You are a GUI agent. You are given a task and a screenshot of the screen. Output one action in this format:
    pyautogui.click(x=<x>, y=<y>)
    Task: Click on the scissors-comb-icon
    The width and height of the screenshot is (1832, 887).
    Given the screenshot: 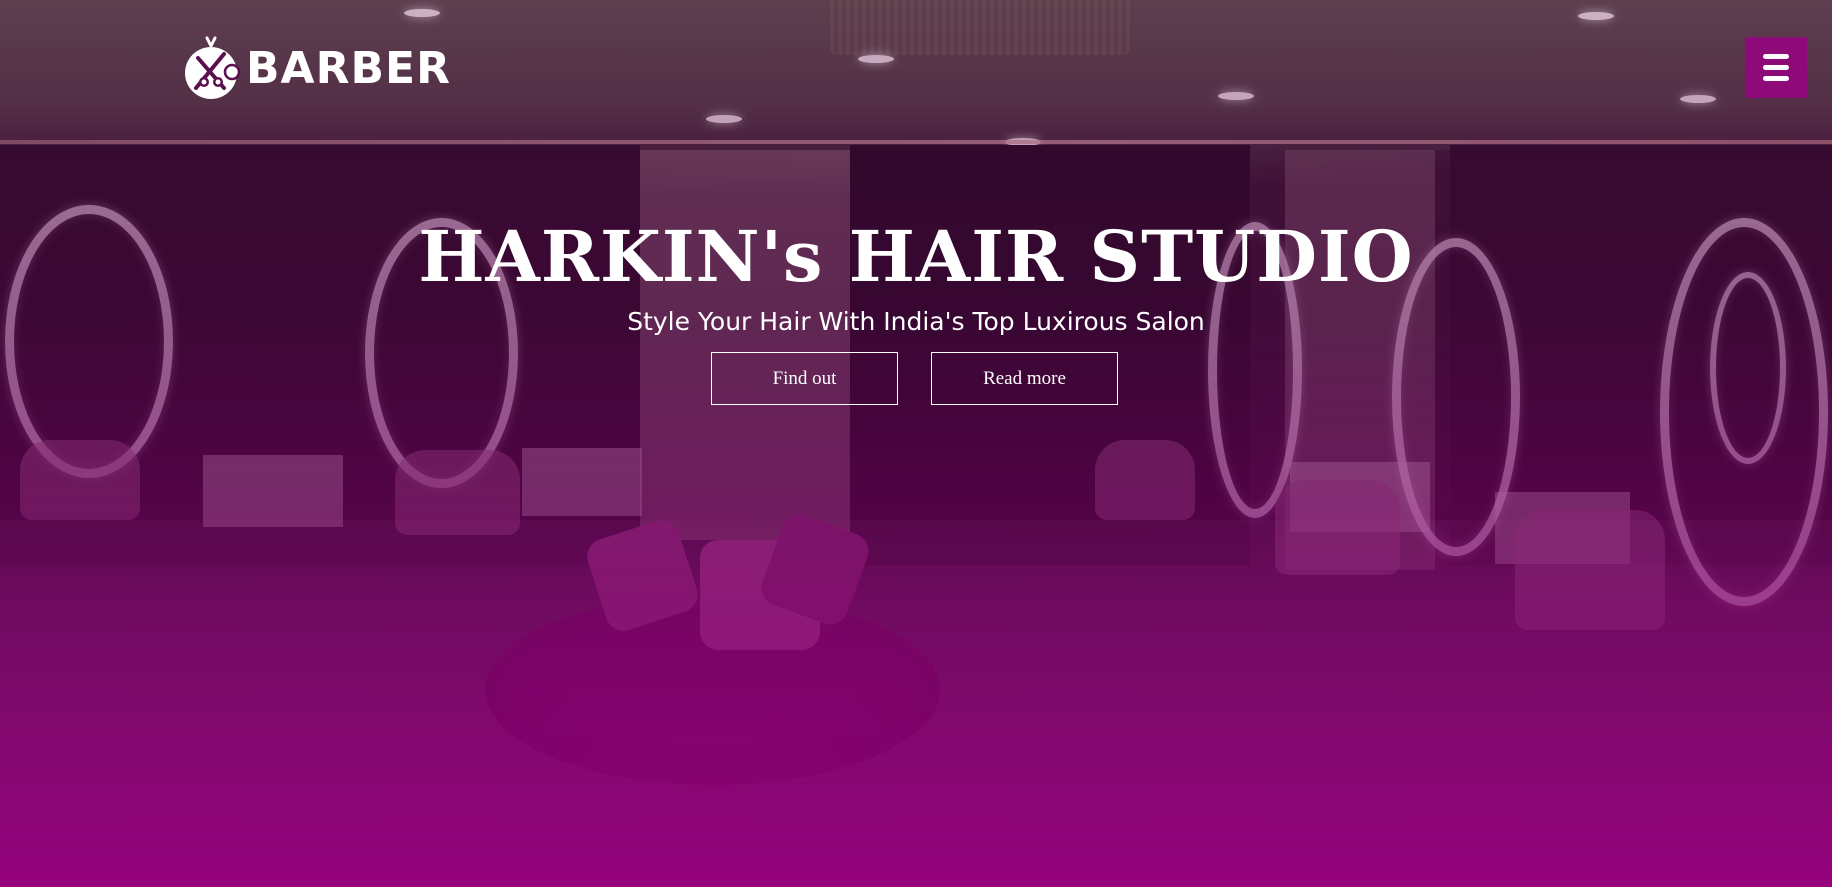 What is the action you would take?
    pyautogui.click(x=213, y=67)
    